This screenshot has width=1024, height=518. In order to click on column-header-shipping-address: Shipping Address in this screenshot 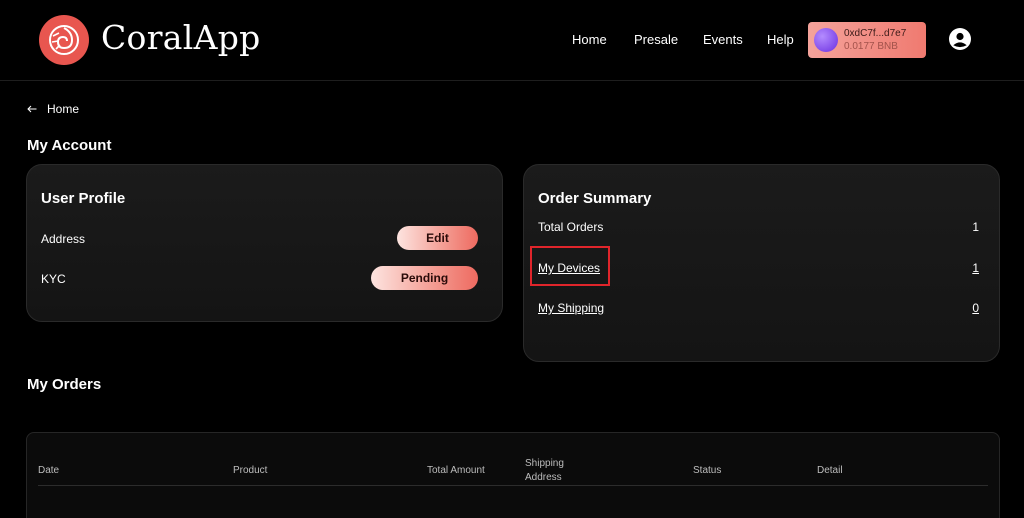, I will do `click(544, 470)`.